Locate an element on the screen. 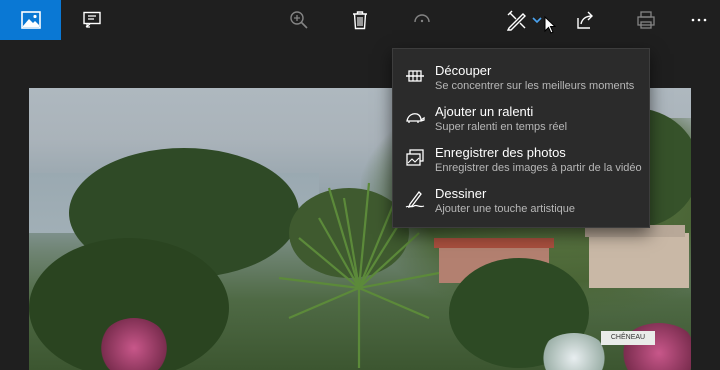 This screenshot has width=720, height=370. menu-item-title: Ajouter un ralenti is located at coordinates (484, 111).